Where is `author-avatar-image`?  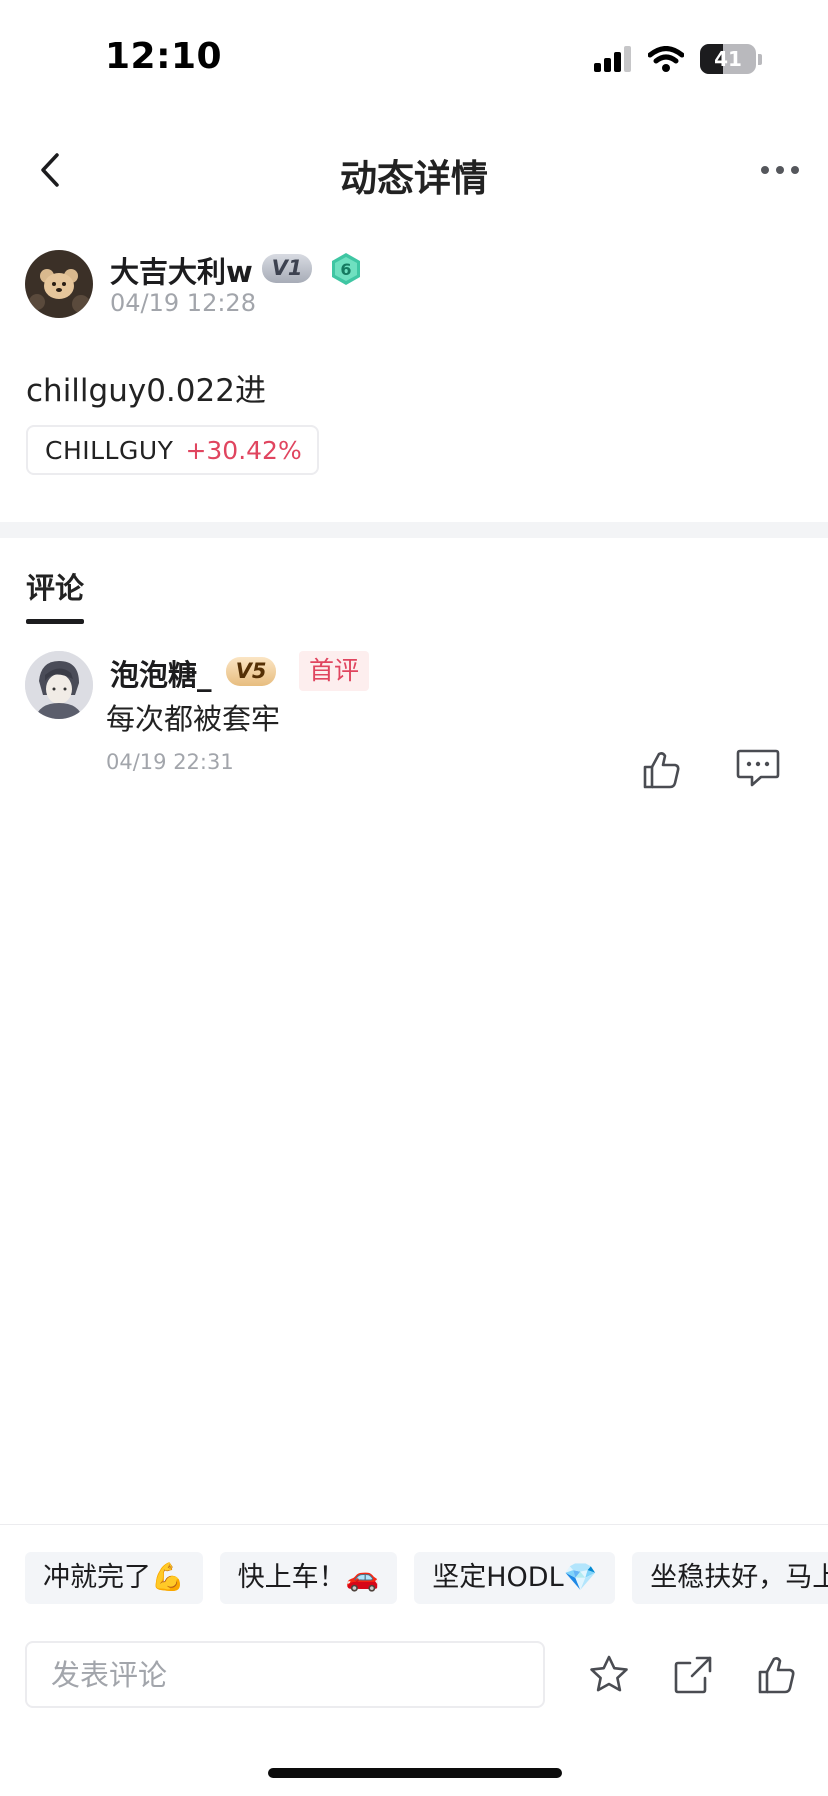
author-avatar-image is located at coordinates (59, 284).